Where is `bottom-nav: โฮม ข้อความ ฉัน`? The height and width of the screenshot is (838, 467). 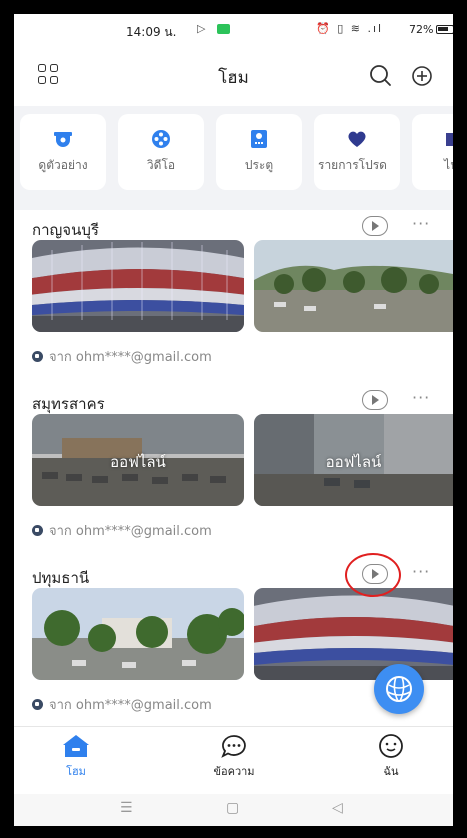 bottom-nav: โฮม ข้อความ ฉัน is located at coordinates (233, 760).